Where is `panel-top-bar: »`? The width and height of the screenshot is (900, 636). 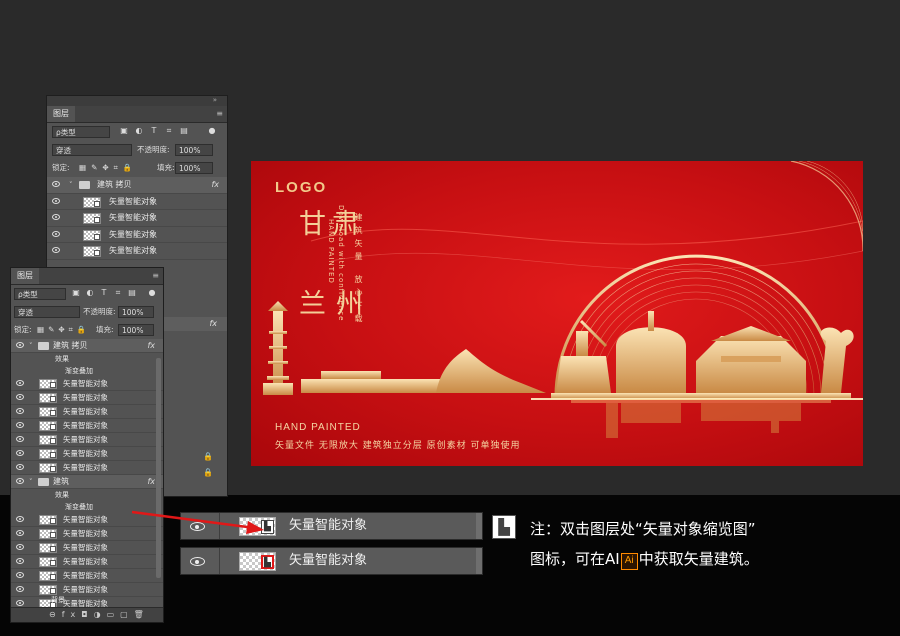
panel-top-bar: » is located at coordinates (137, 101).